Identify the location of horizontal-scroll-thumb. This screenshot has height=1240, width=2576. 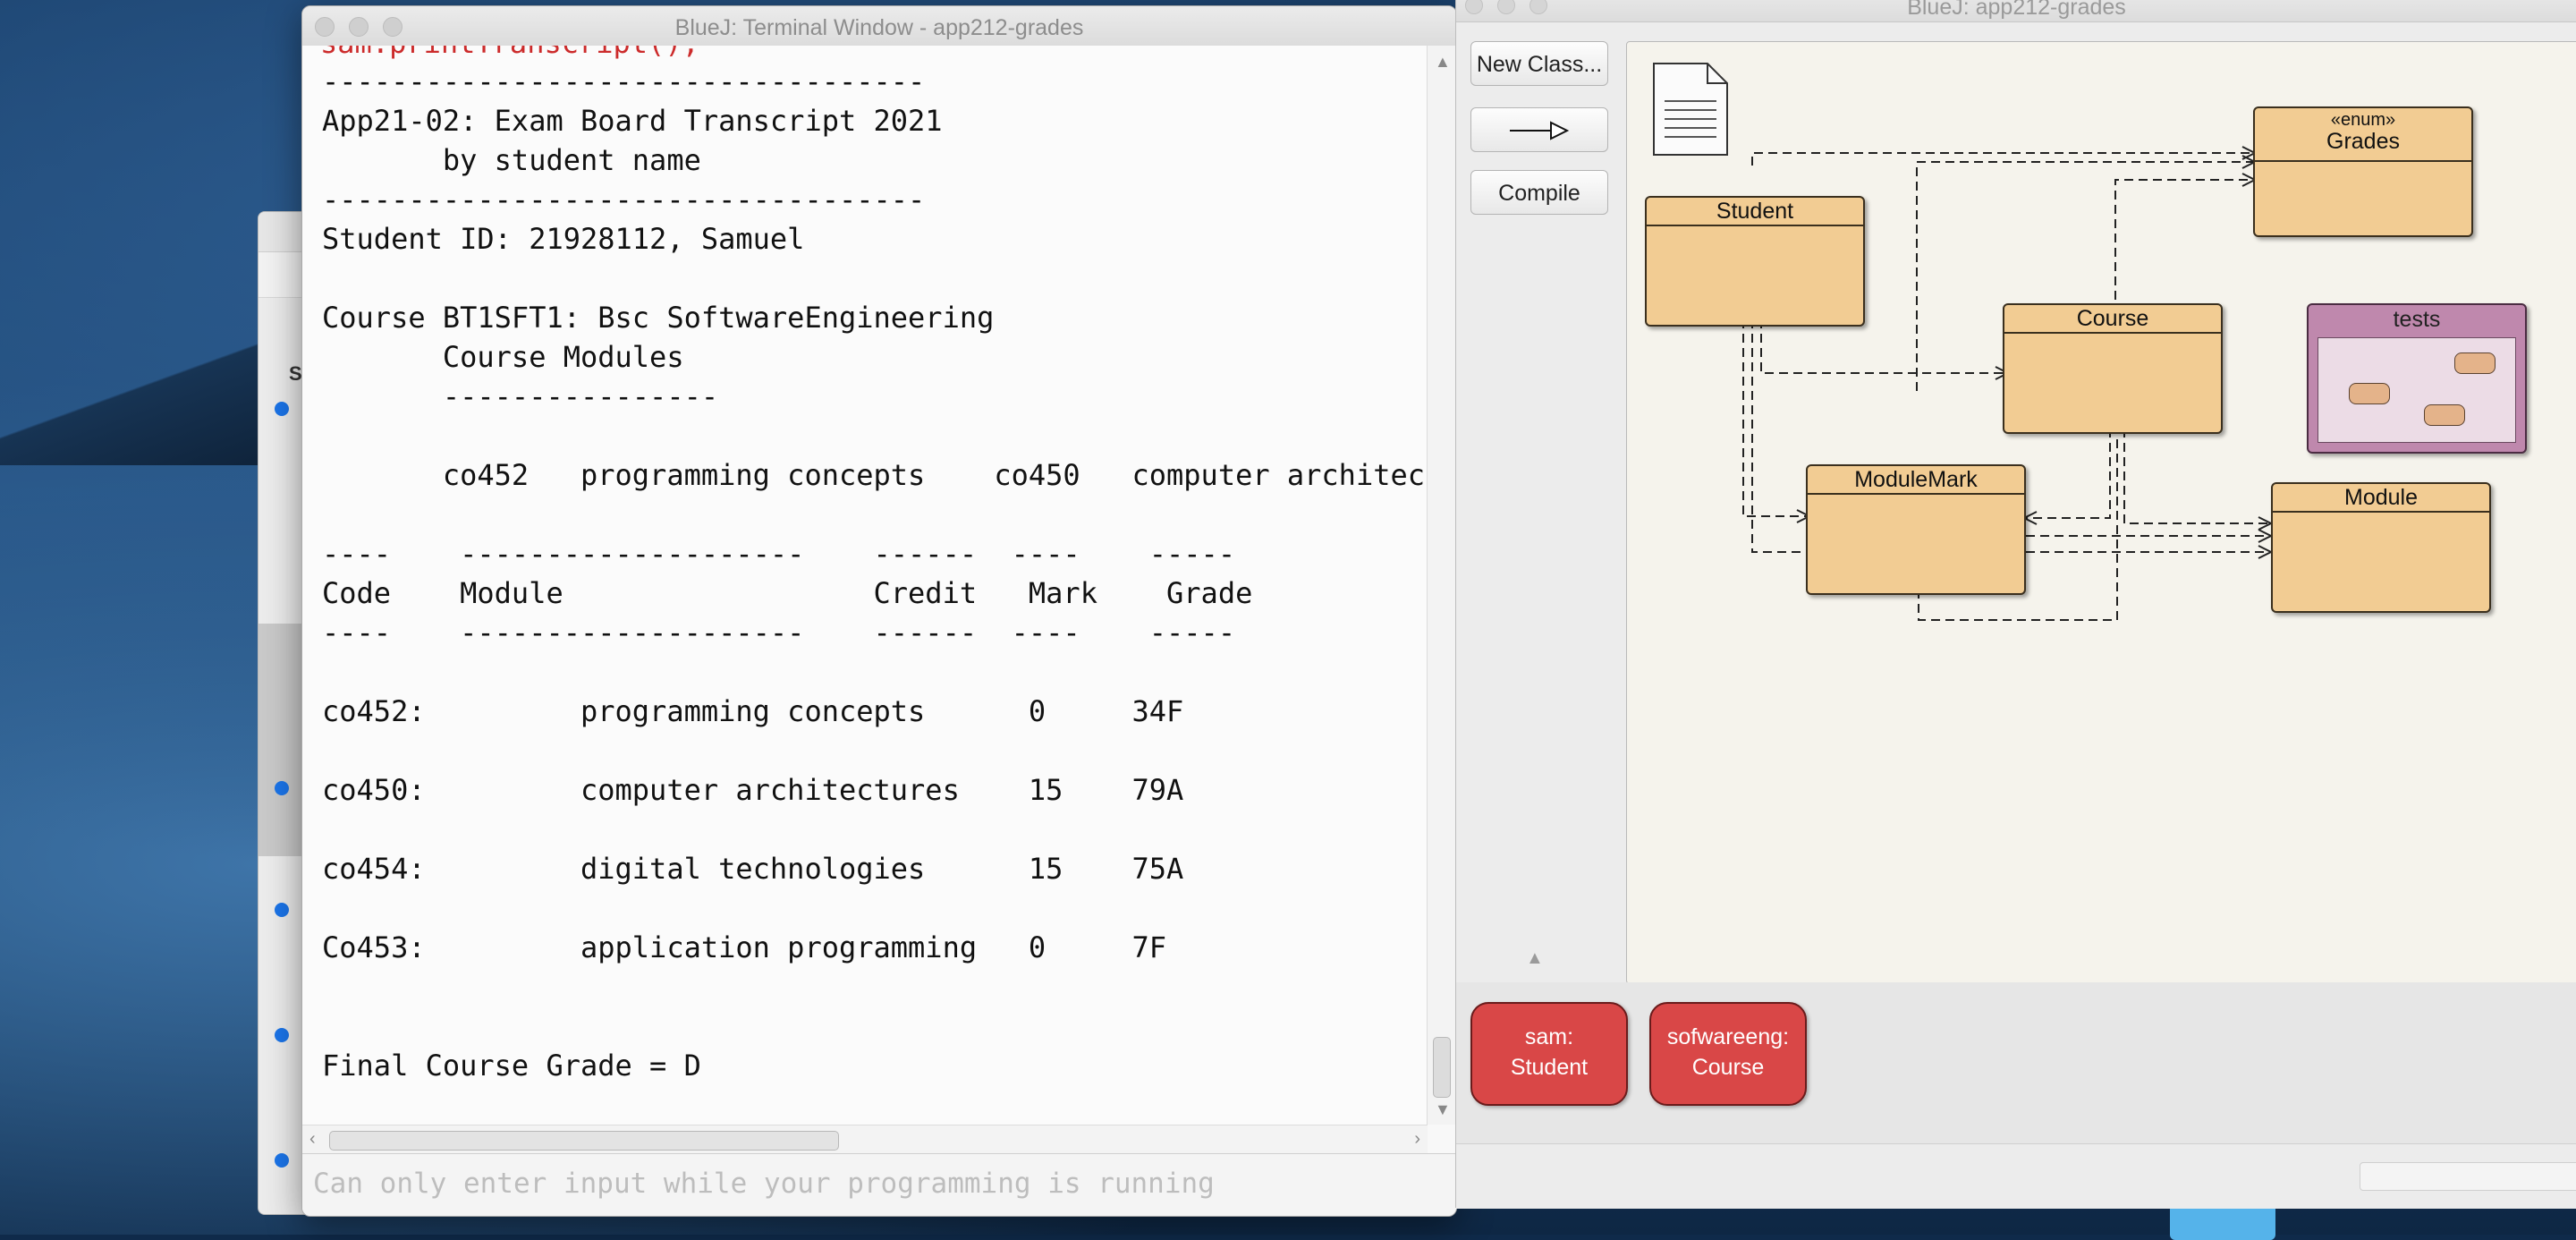
(584, 1141).